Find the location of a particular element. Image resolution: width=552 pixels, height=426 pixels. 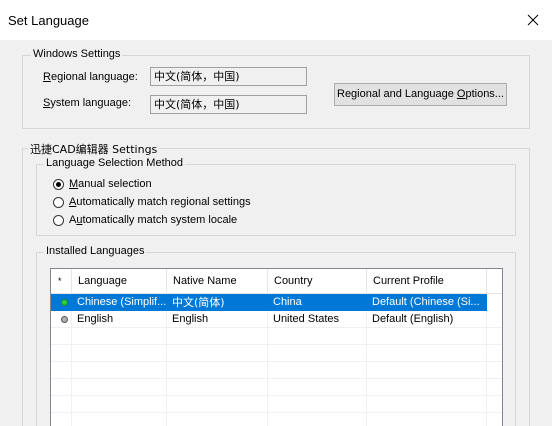

window-title: Set Language is located at coordinates (48, 20).